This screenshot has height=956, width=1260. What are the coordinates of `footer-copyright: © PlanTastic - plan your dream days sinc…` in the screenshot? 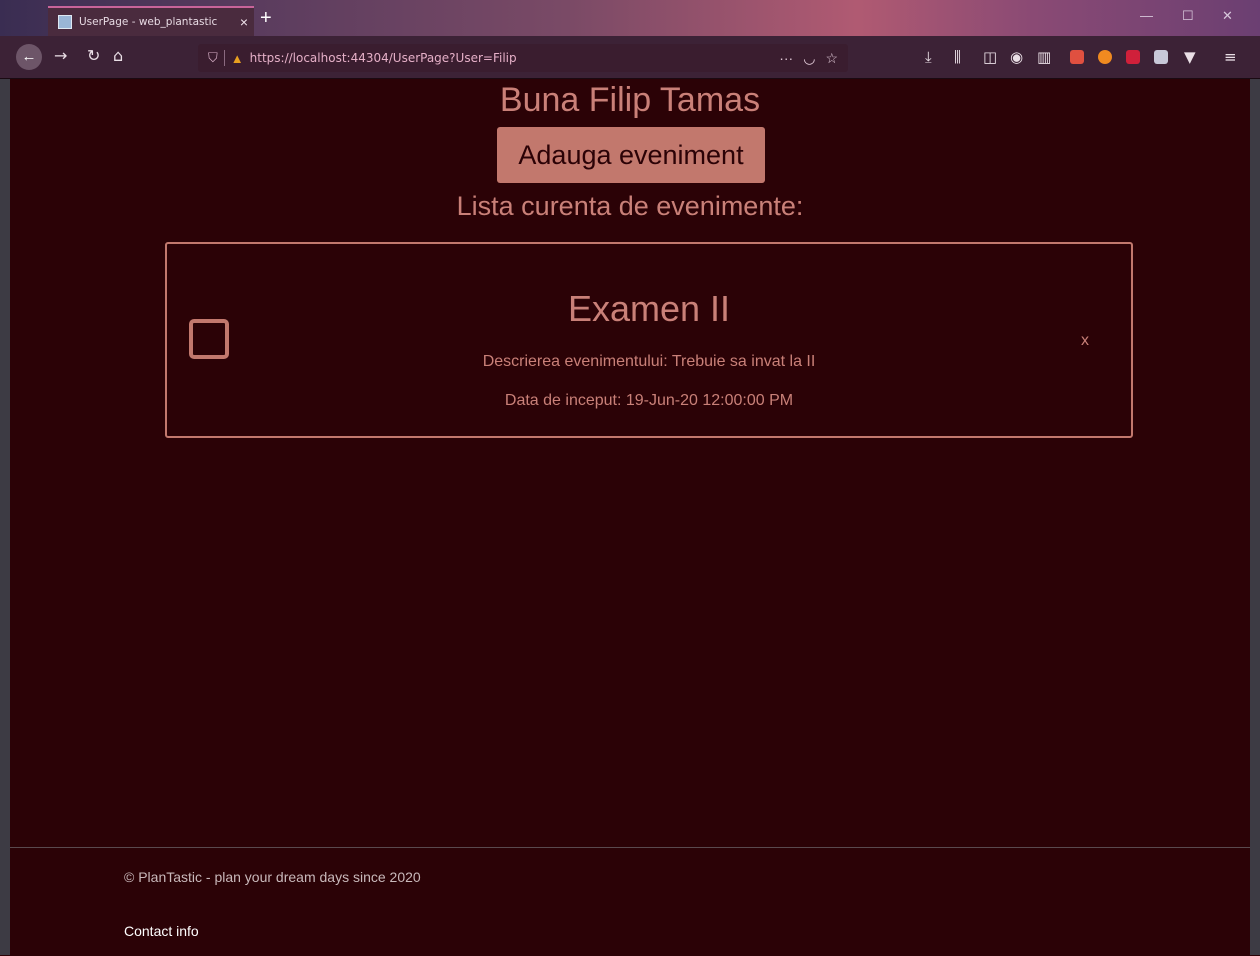 It's located at (272, 877).